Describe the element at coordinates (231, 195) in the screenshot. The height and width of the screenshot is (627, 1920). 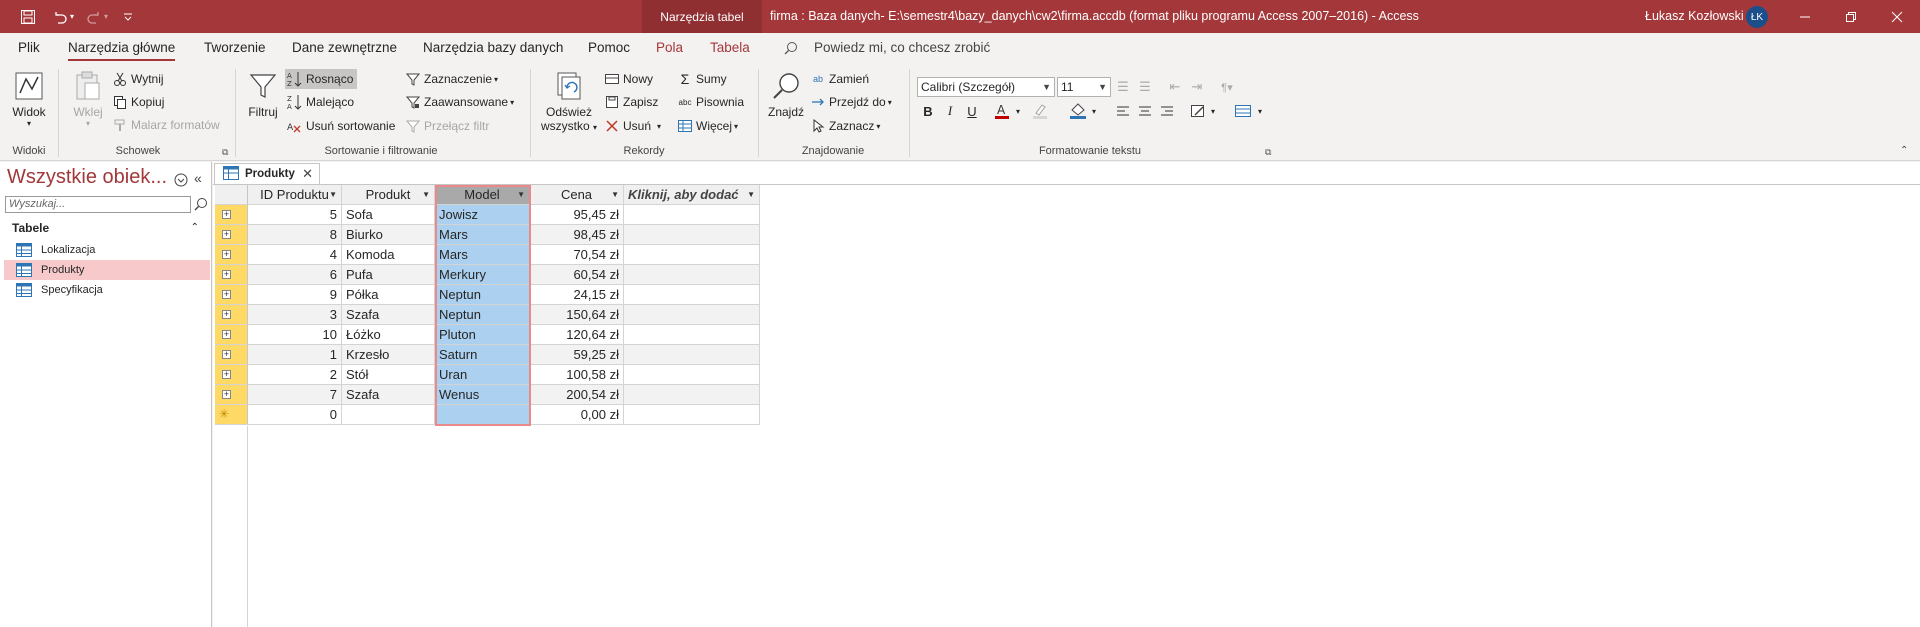
I see `select-all-cell` at that location.